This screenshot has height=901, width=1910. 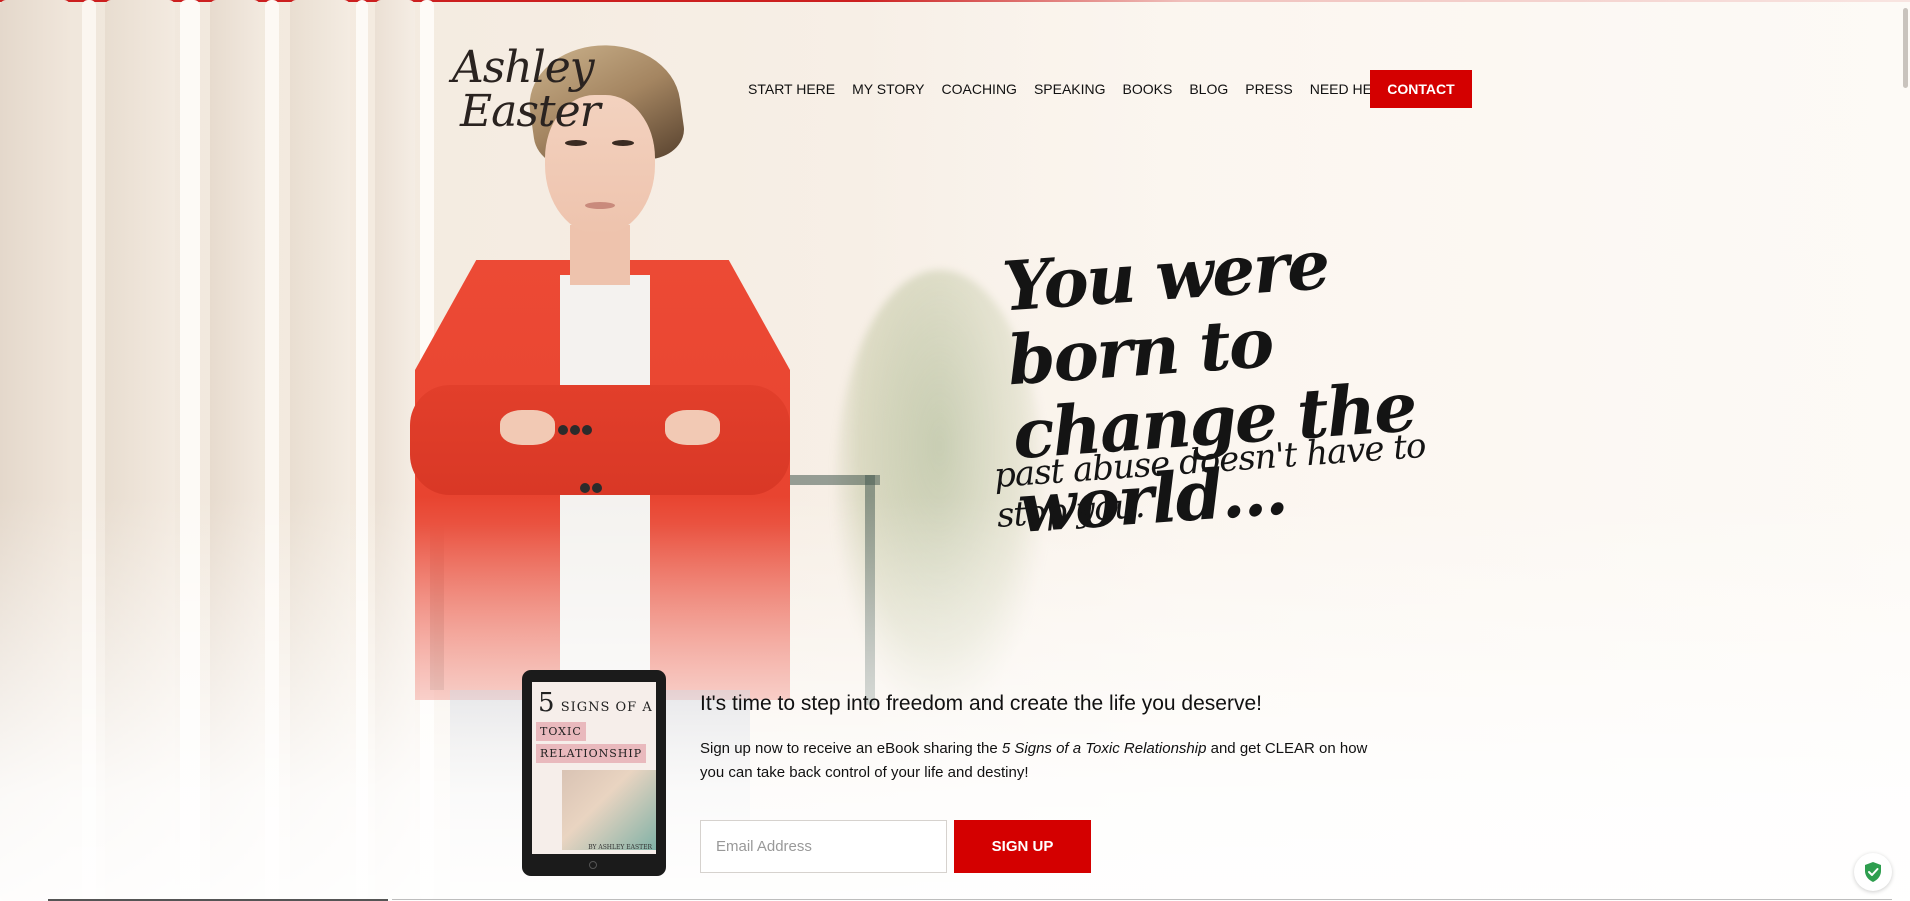 What do you see at coordinates (1873, 872) in the screenshot?
I see `shield-check-icon` at bounding box center [1873, 872].